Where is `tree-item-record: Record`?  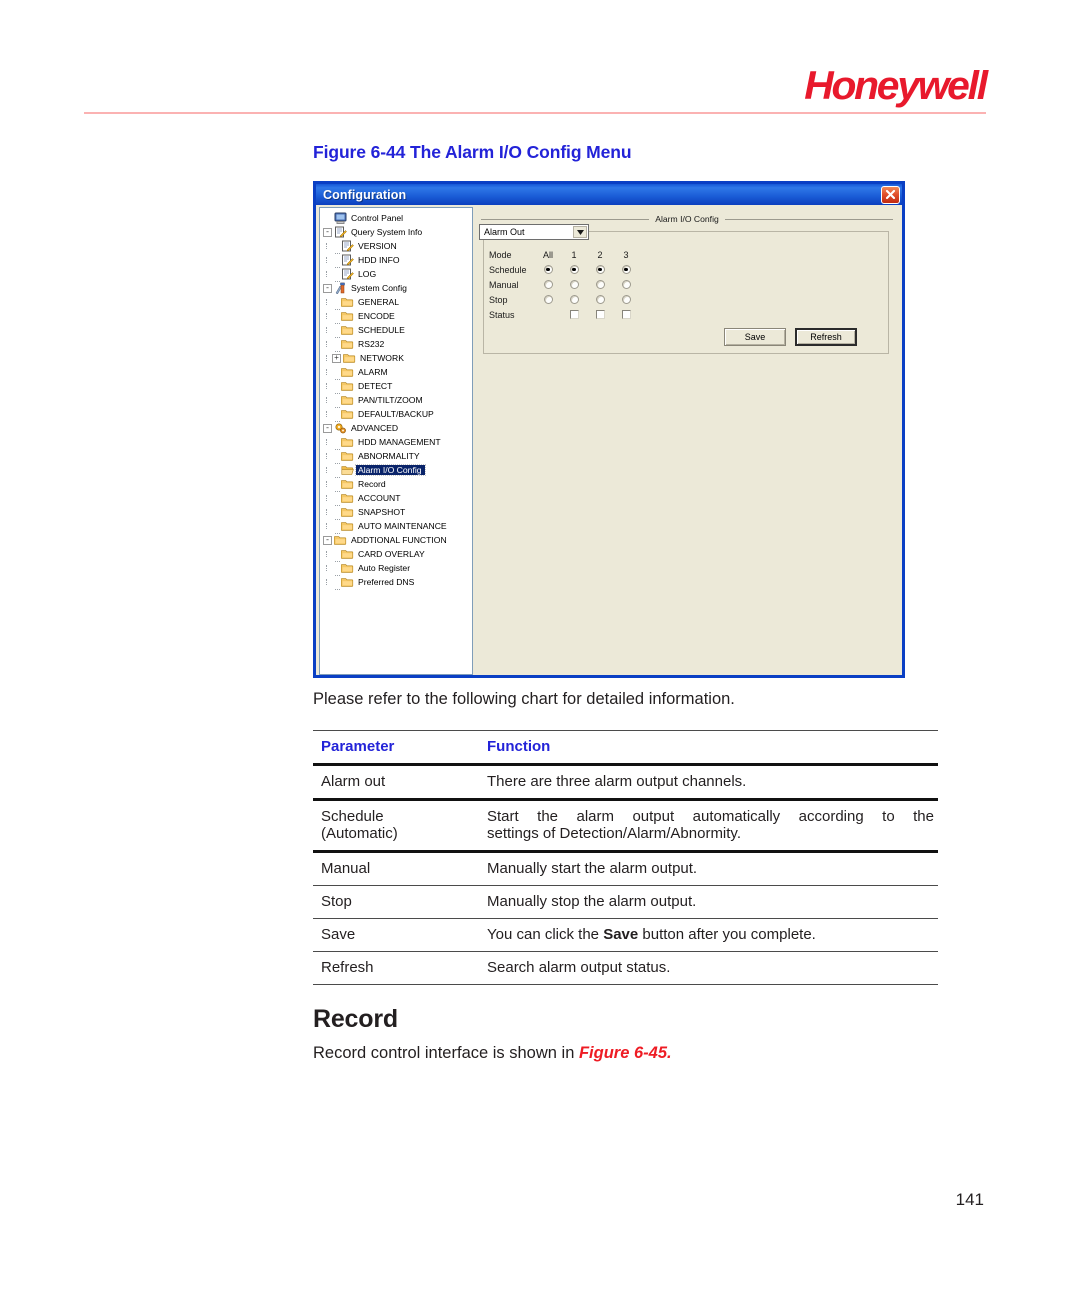 tree-item-record: Record is located at coordinates (397, 484).